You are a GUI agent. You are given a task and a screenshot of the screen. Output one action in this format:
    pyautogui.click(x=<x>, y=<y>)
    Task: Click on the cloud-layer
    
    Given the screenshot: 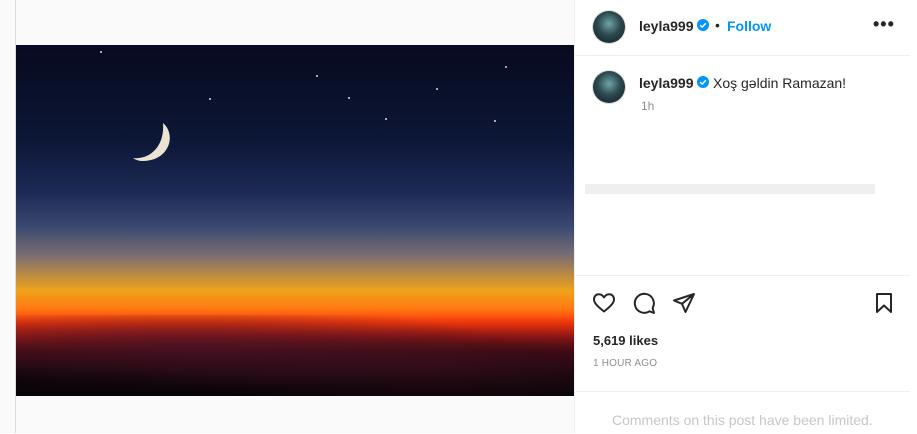 What is the action you would take?
    pyautogui.click(x=295, y=355)
    